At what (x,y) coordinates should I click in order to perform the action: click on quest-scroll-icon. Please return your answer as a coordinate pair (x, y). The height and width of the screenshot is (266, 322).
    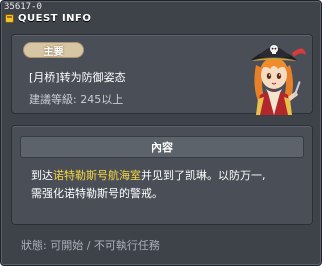
    Looking at the image, I should click on (9, 18).